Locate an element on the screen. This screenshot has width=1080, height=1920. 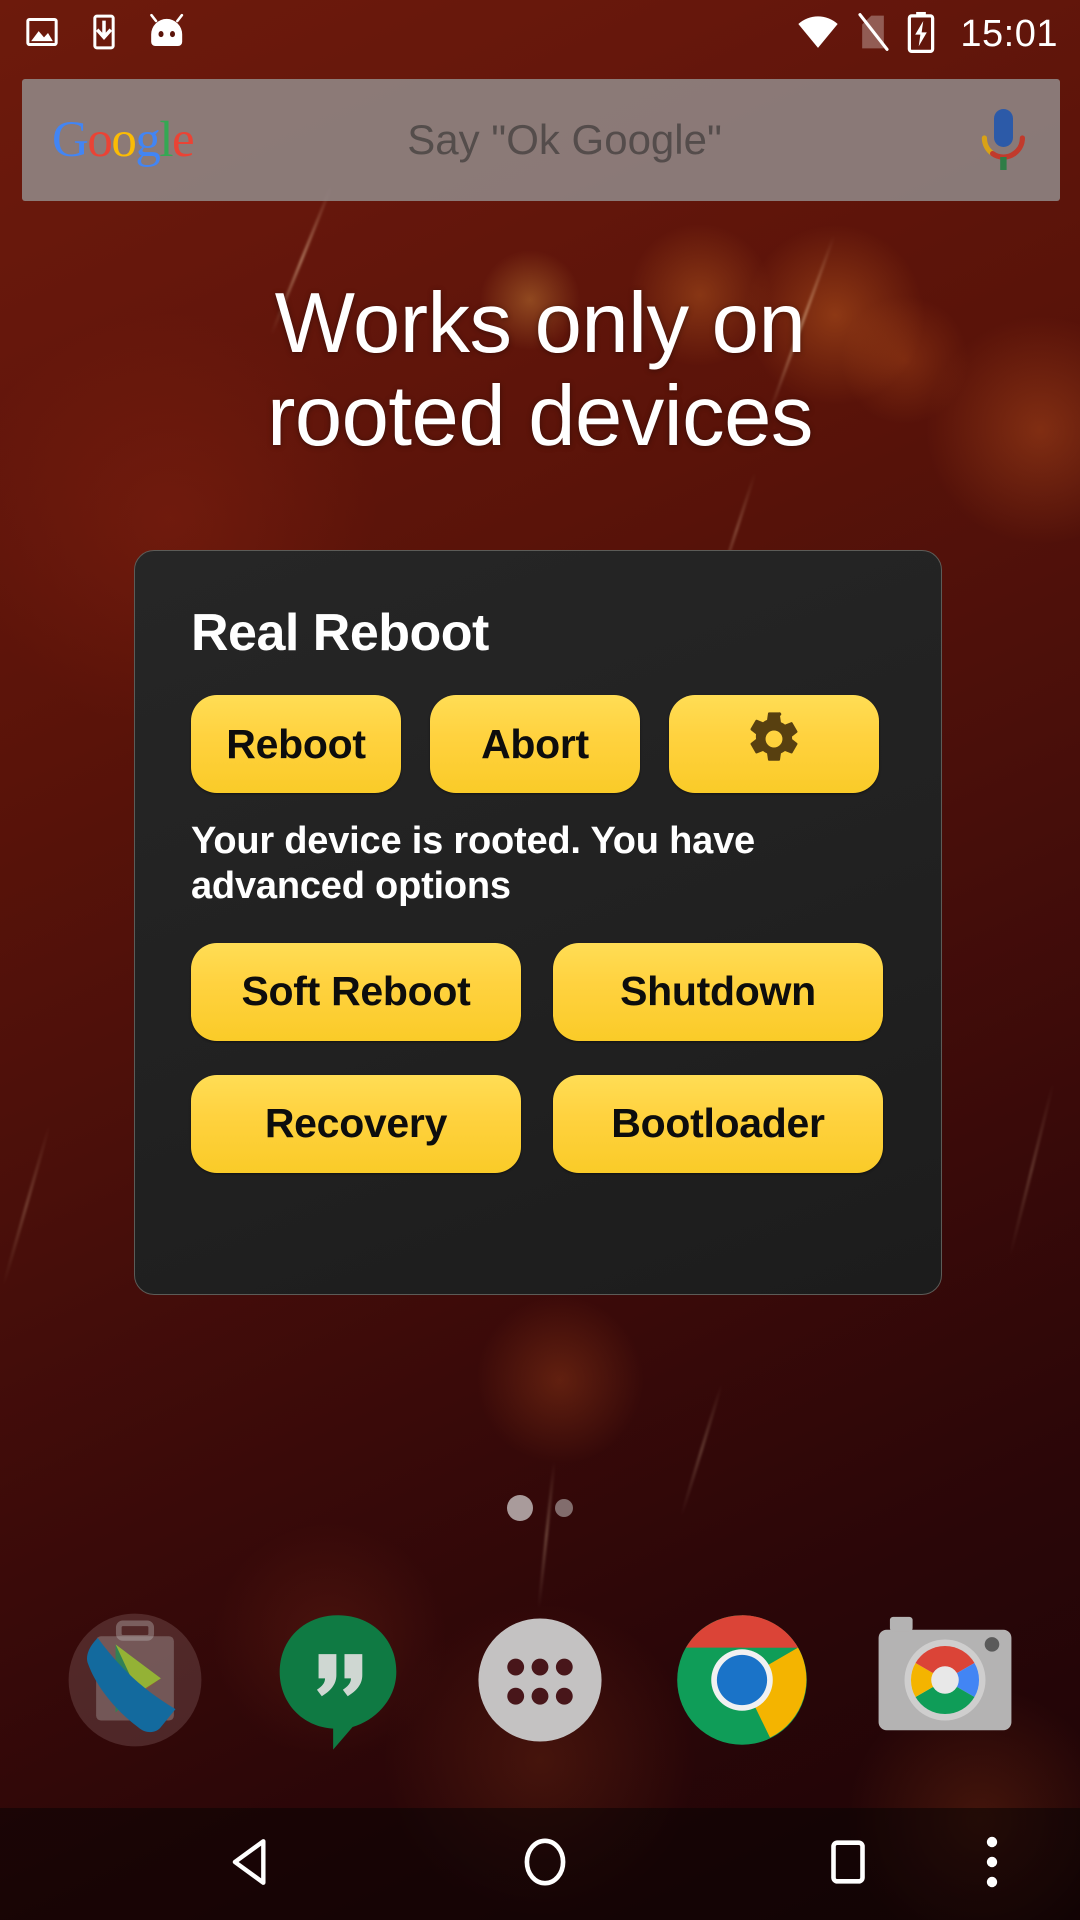
status-right-icons: 15:01 is located at coordinates (927, 34).